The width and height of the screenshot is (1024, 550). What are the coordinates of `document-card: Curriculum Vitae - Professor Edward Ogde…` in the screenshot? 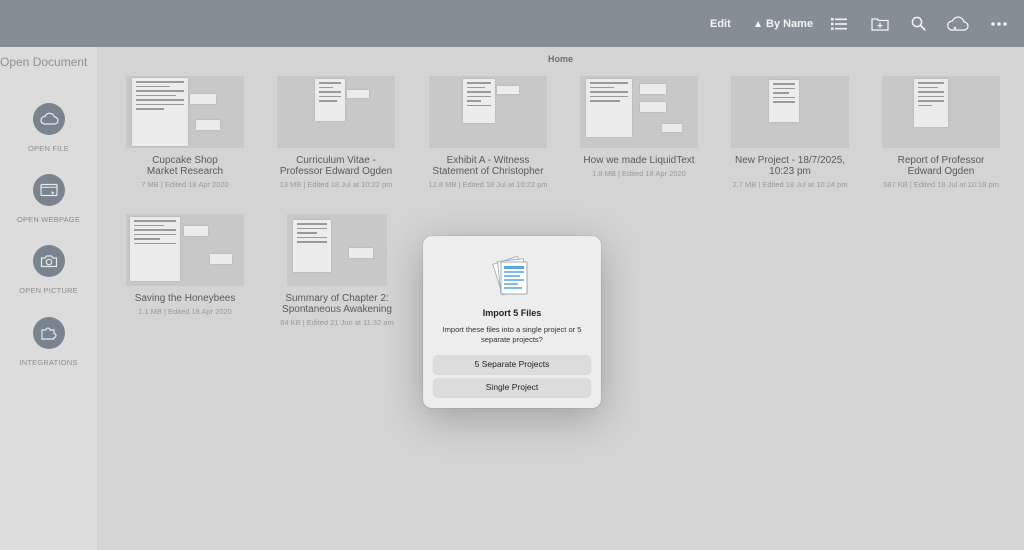 It's located at (336, 132).